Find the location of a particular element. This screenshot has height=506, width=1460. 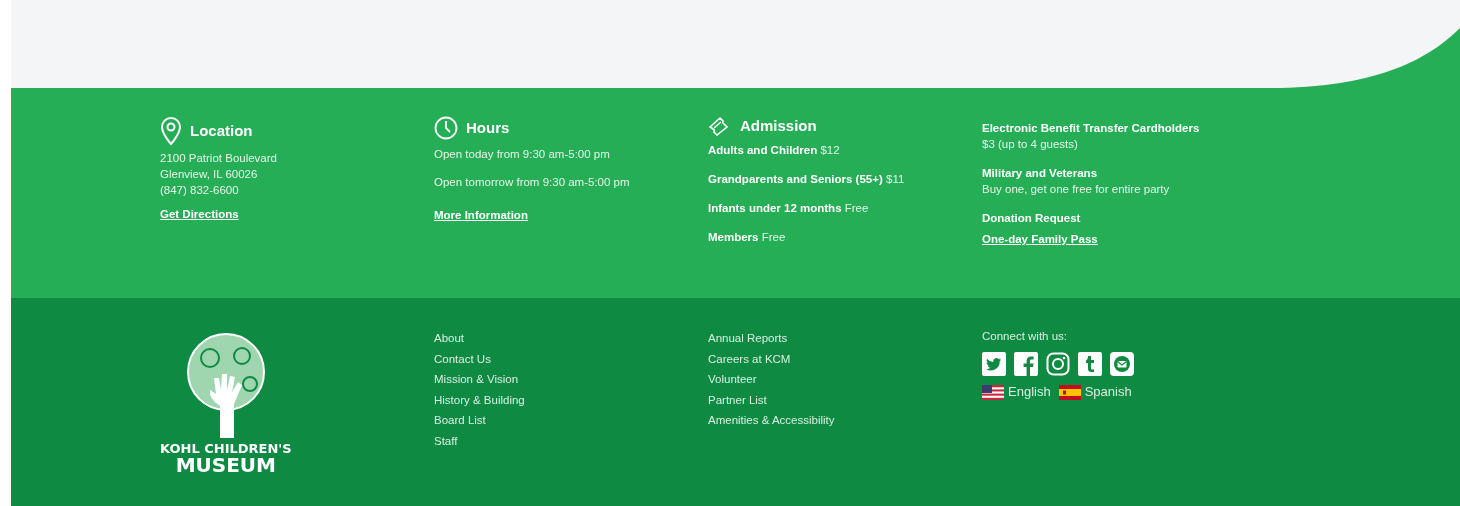

footer-link: Contact Us is located at coordinates (462, 358).